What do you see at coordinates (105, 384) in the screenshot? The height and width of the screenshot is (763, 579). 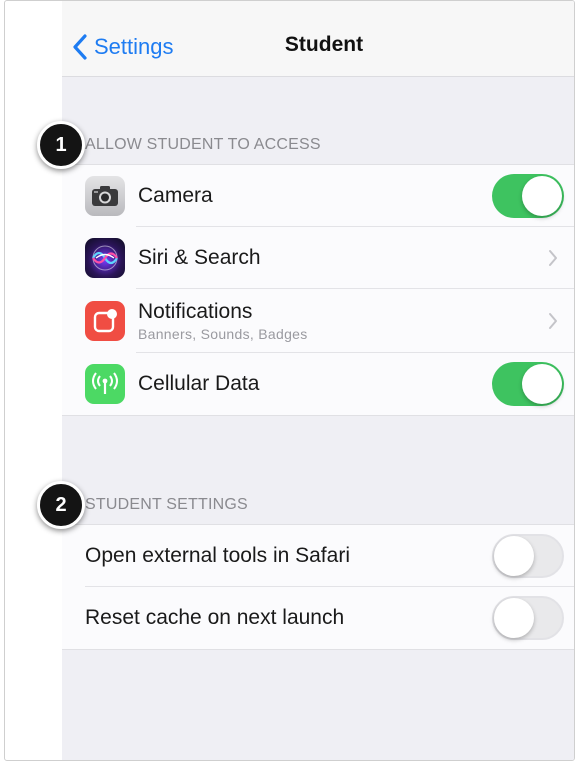 I see `cellular-data-icon` at bounding box center [105, 384].